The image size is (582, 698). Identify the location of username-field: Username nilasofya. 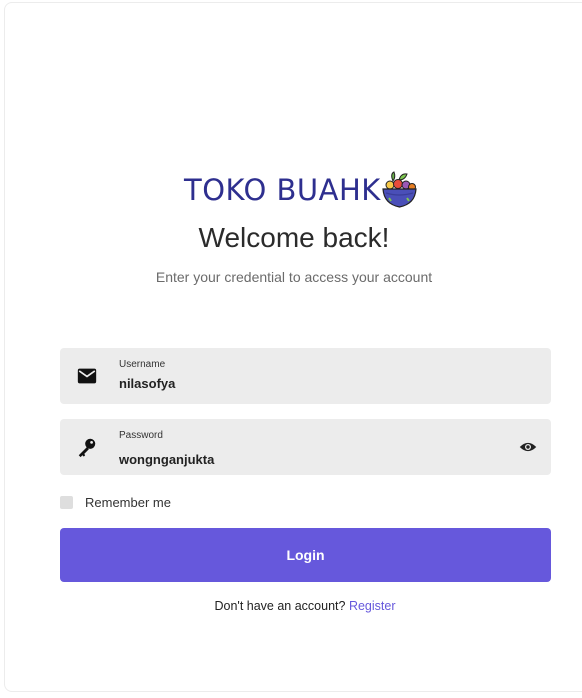
(305, 376).